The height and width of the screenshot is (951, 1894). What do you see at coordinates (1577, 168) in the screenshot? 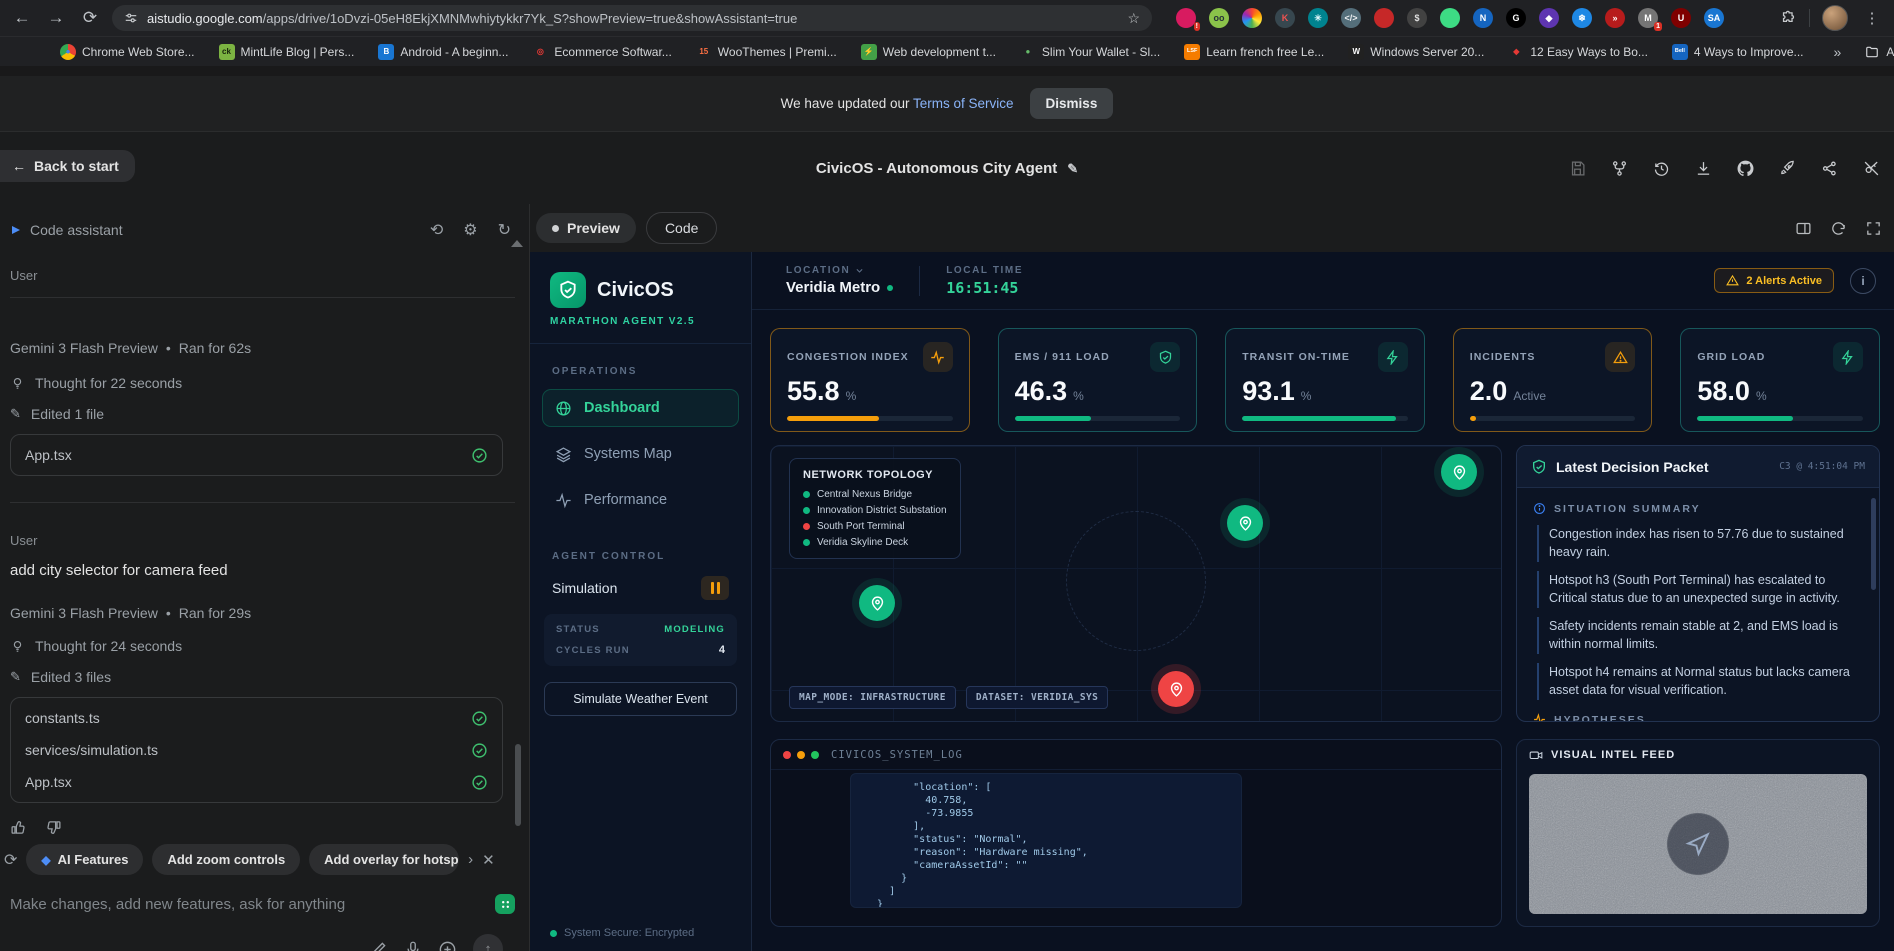
I see `save-icon` at bounding box center [1577, 168].